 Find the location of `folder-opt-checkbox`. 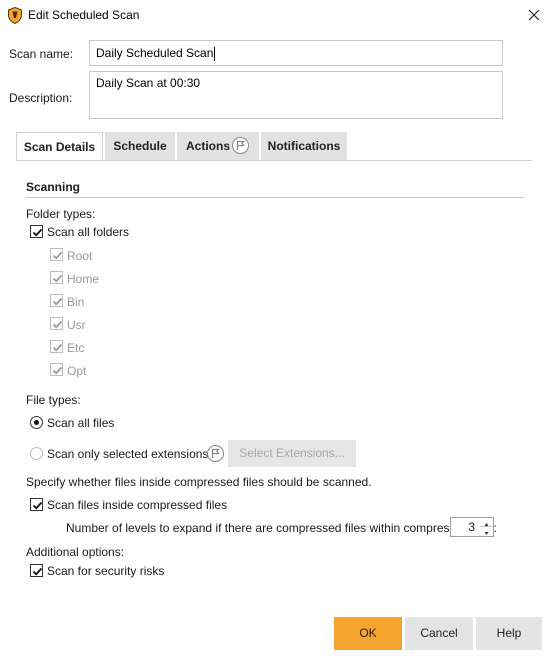

folder-opt-checkbox is located at coordinates (56, 369).